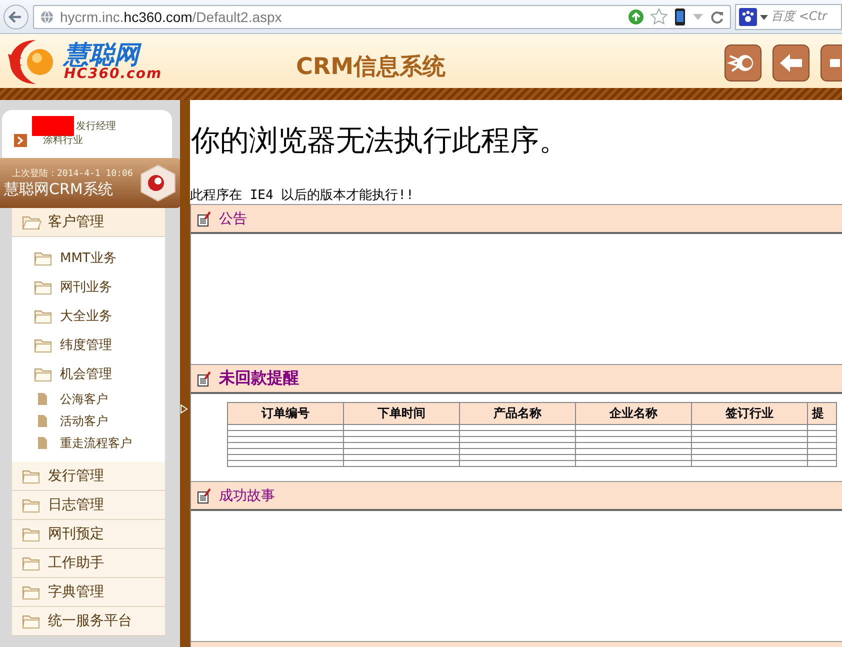 Image resolution: width=842 pixels, height=647 pixels. I want to click on submenu-item: 纬度管理, so click(88, 344).